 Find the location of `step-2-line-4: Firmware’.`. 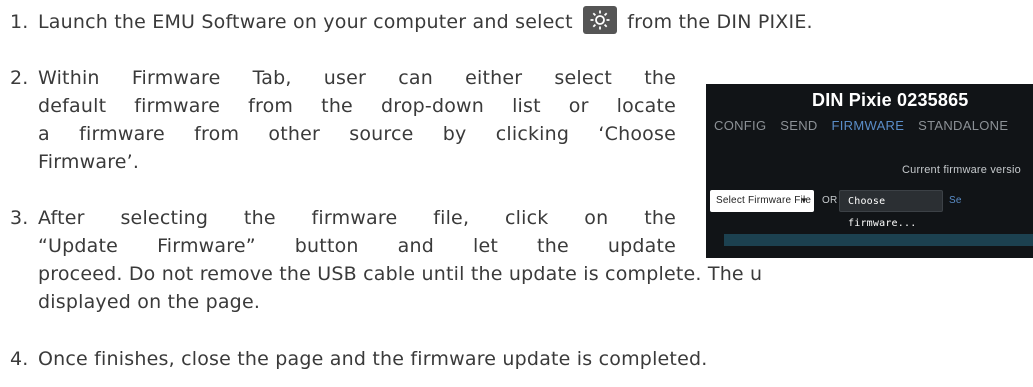

step-2-line-4: Firmware’. is located at coordinates (89, 162).